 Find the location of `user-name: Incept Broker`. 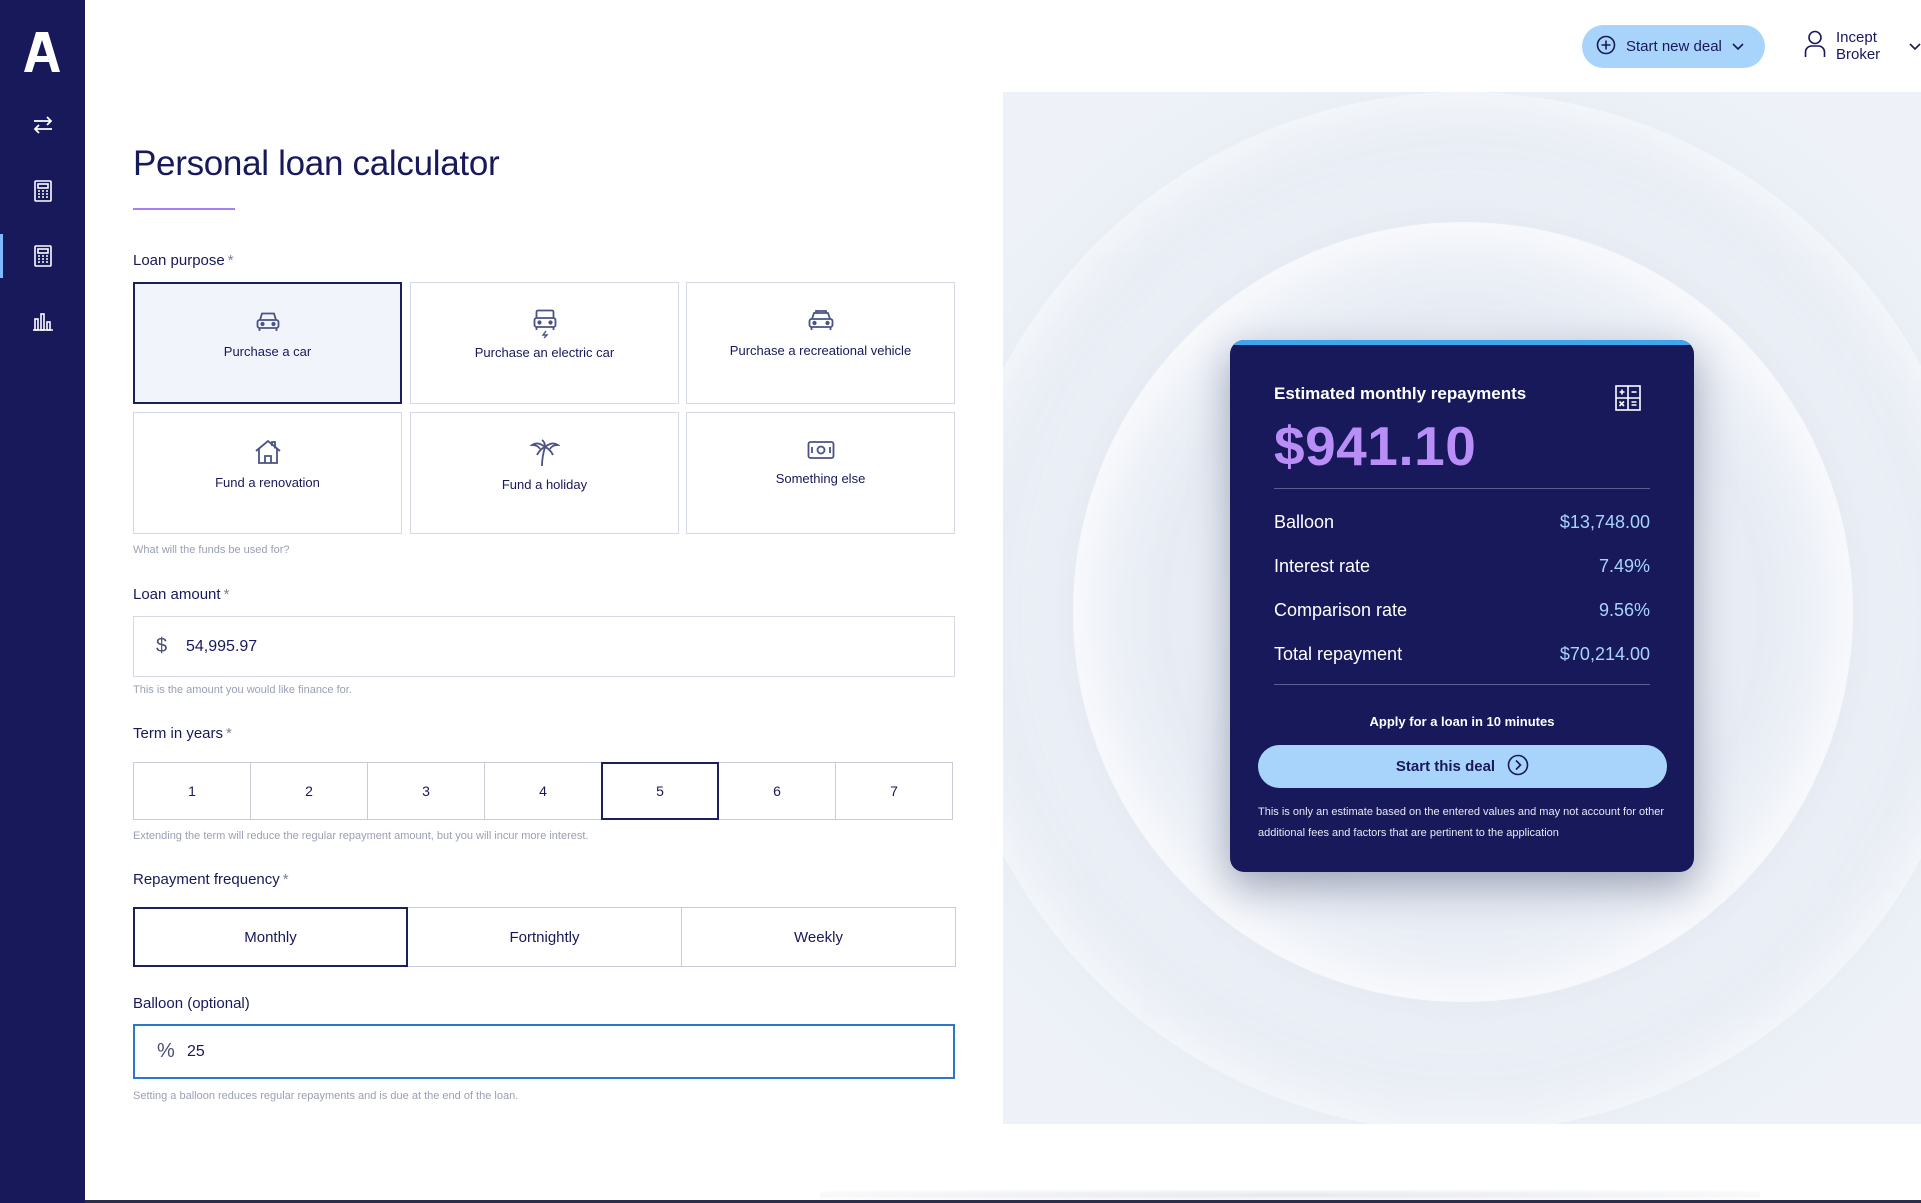

user-name: Incept Broker is located at coordinates (1858, 46).